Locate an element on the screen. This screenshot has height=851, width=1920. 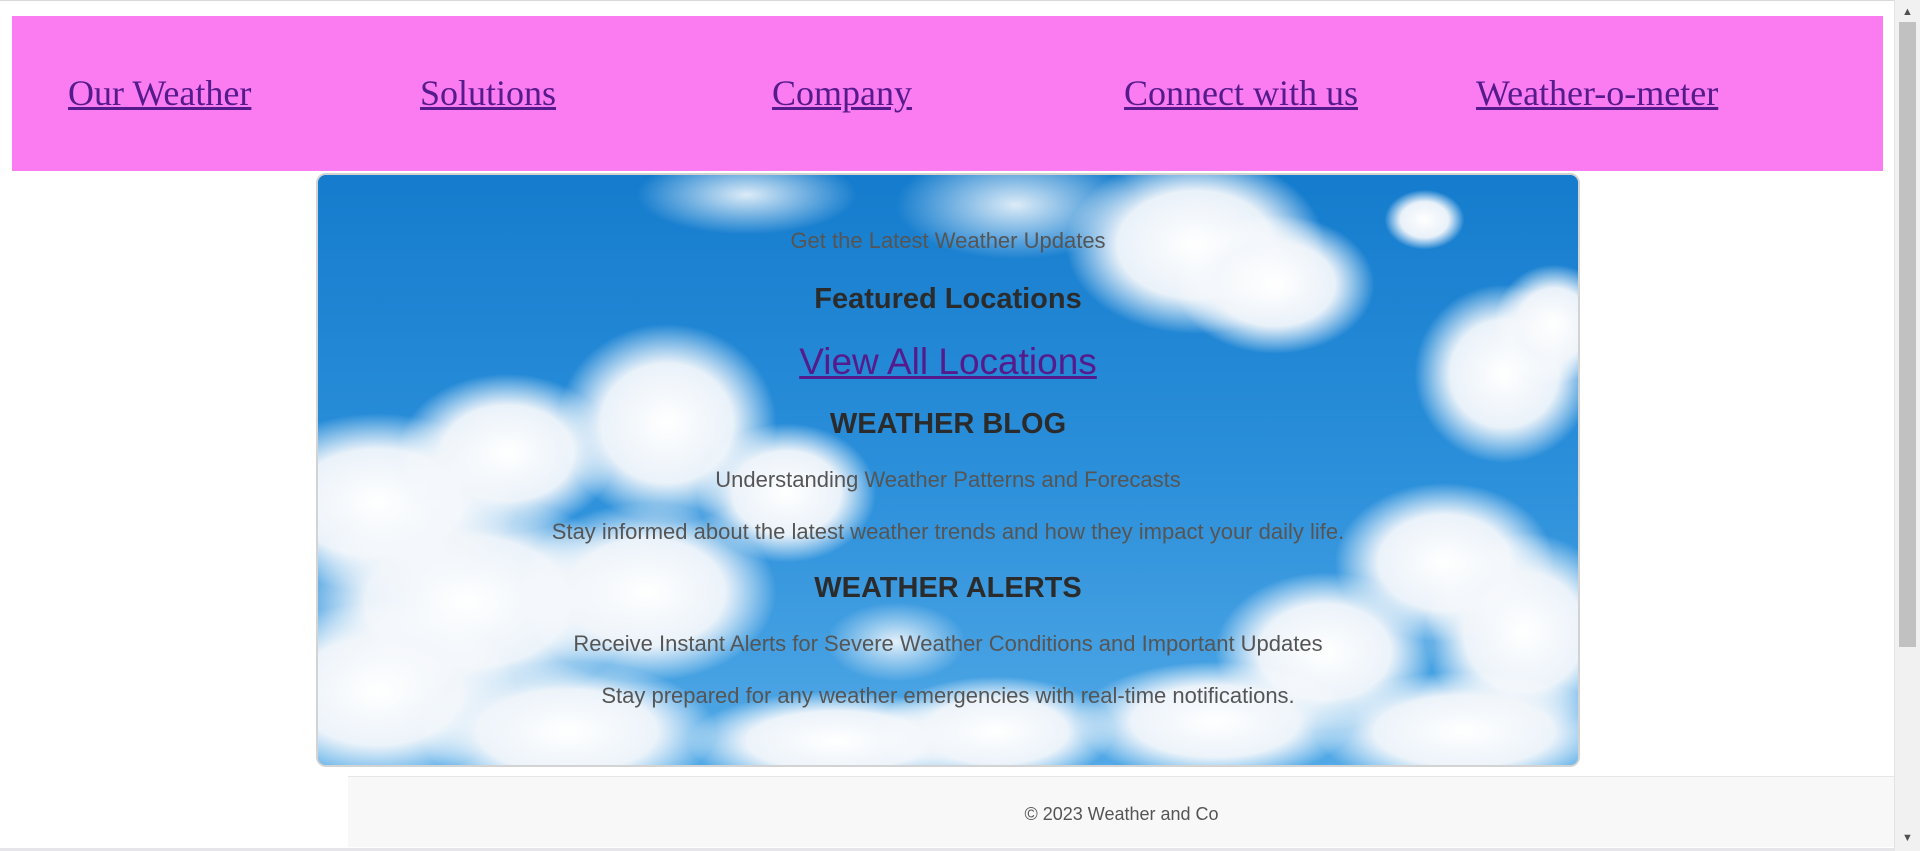
weather-alerts-heading: WEATHER ALERTS is located at coordinates (948, 588).